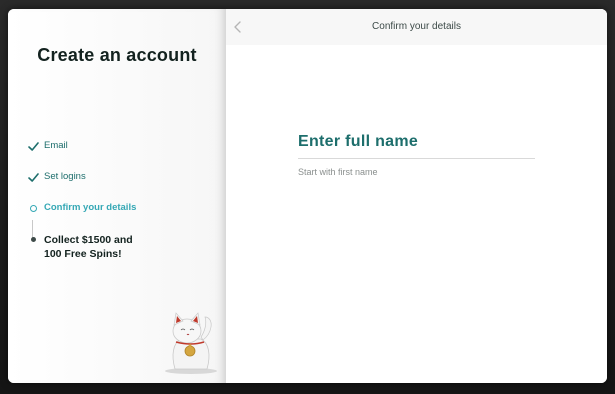 The width and height of the screenshot is (615, 394). Describe the element at coordinates (56, 145) in the screenshot. I see `step-label: Email` at that location.